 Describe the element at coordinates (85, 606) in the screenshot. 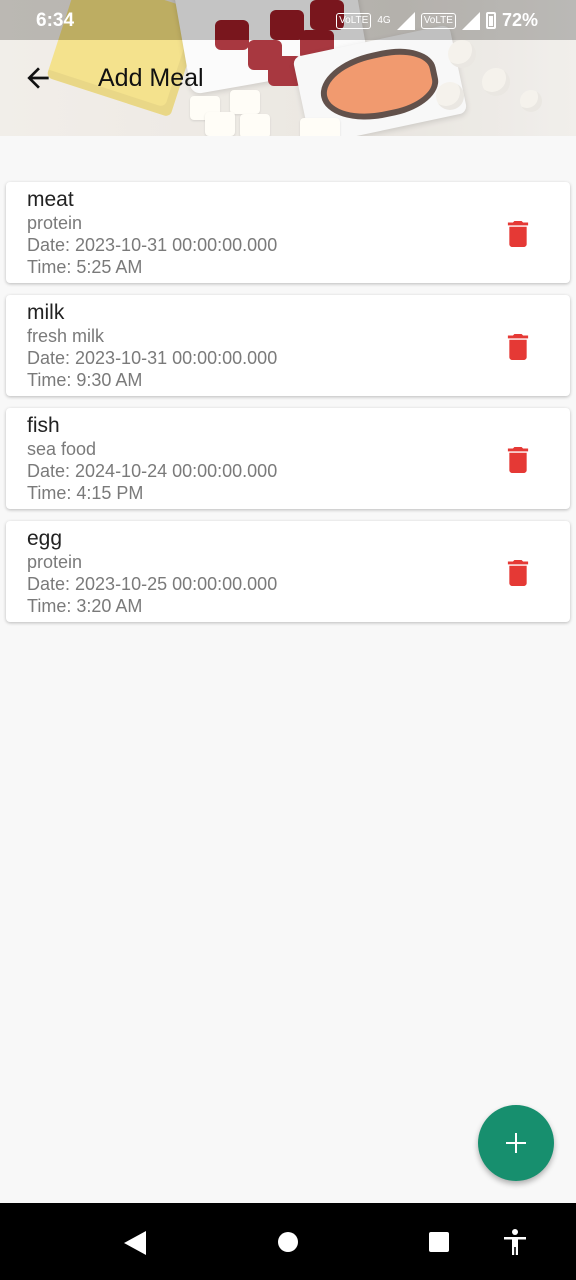

I see `meal-time: Time: 3:20 AM` at that location.